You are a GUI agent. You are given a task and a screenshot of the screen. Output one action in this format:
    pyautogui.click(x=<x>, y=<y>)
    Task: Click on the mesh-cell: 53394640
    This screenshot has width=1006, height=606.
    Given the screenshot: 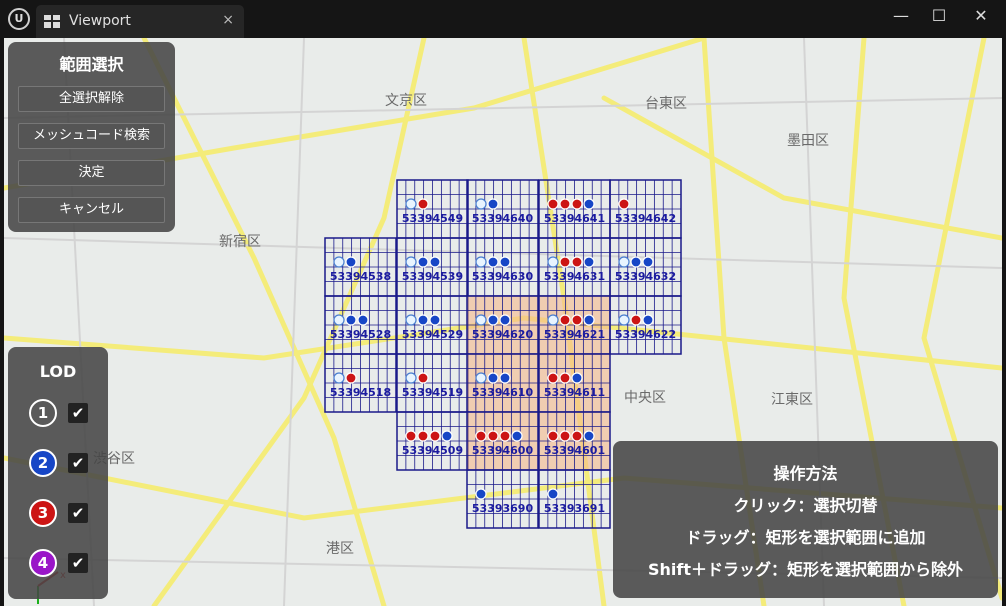 What is the action you would take?
    pyautogui.click(x=502, y=209)
    